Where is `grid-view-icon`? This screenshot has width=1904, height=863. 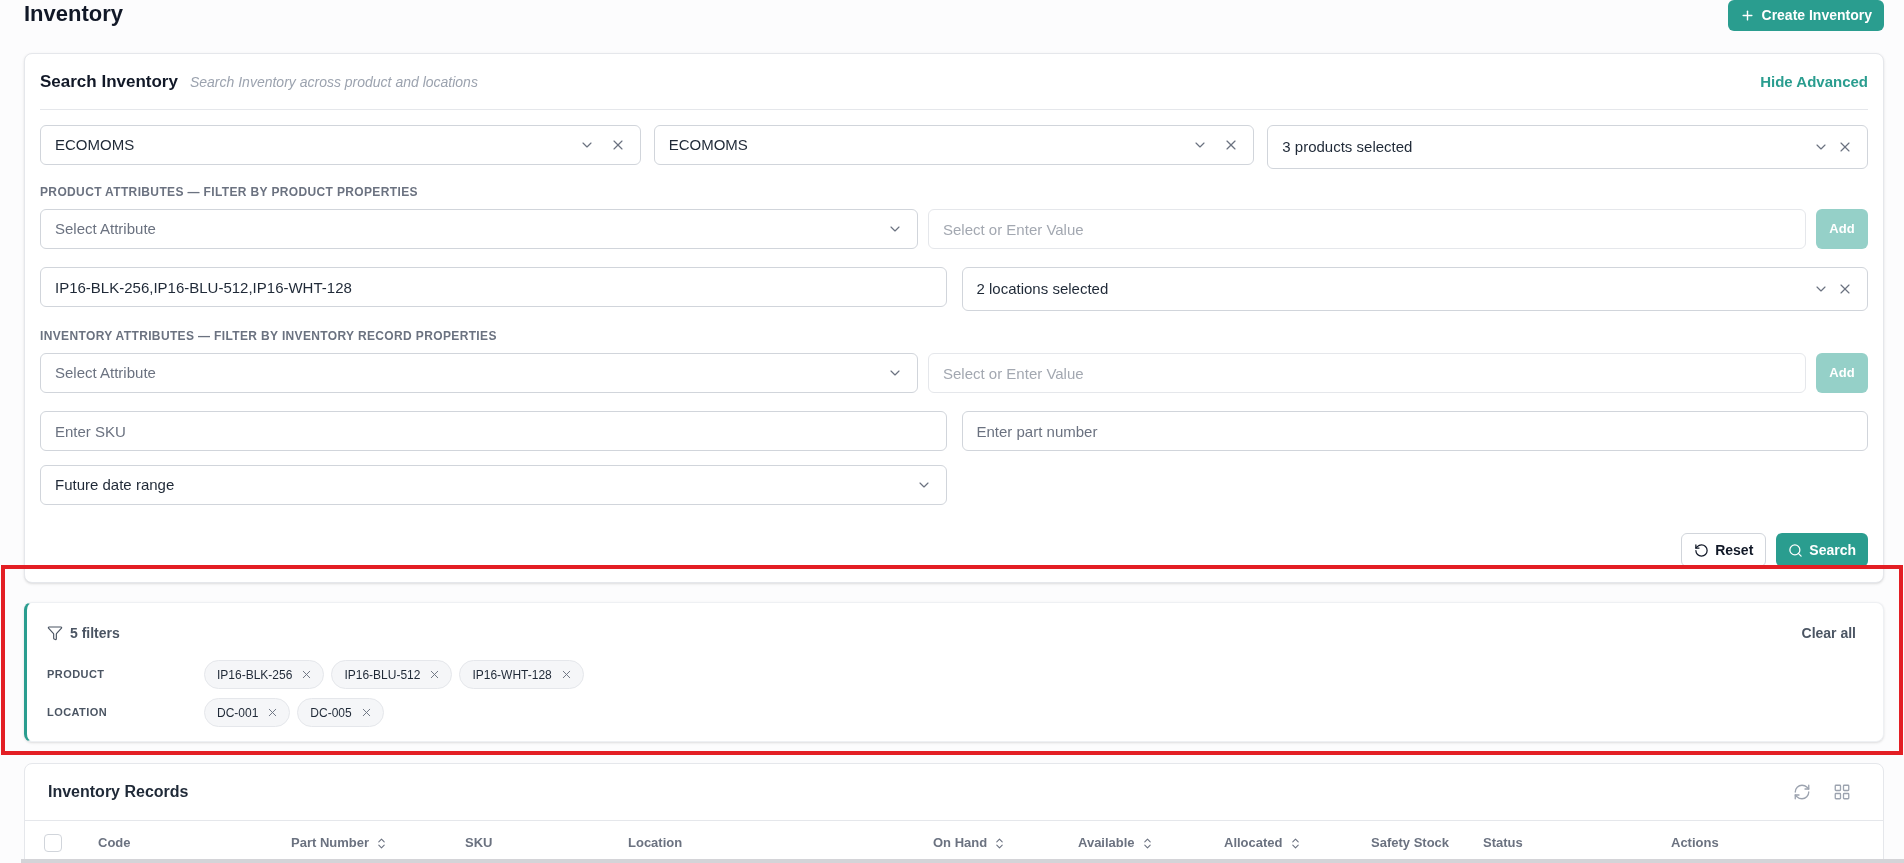 grid-view-icon is located at coordinates (1842, 792).